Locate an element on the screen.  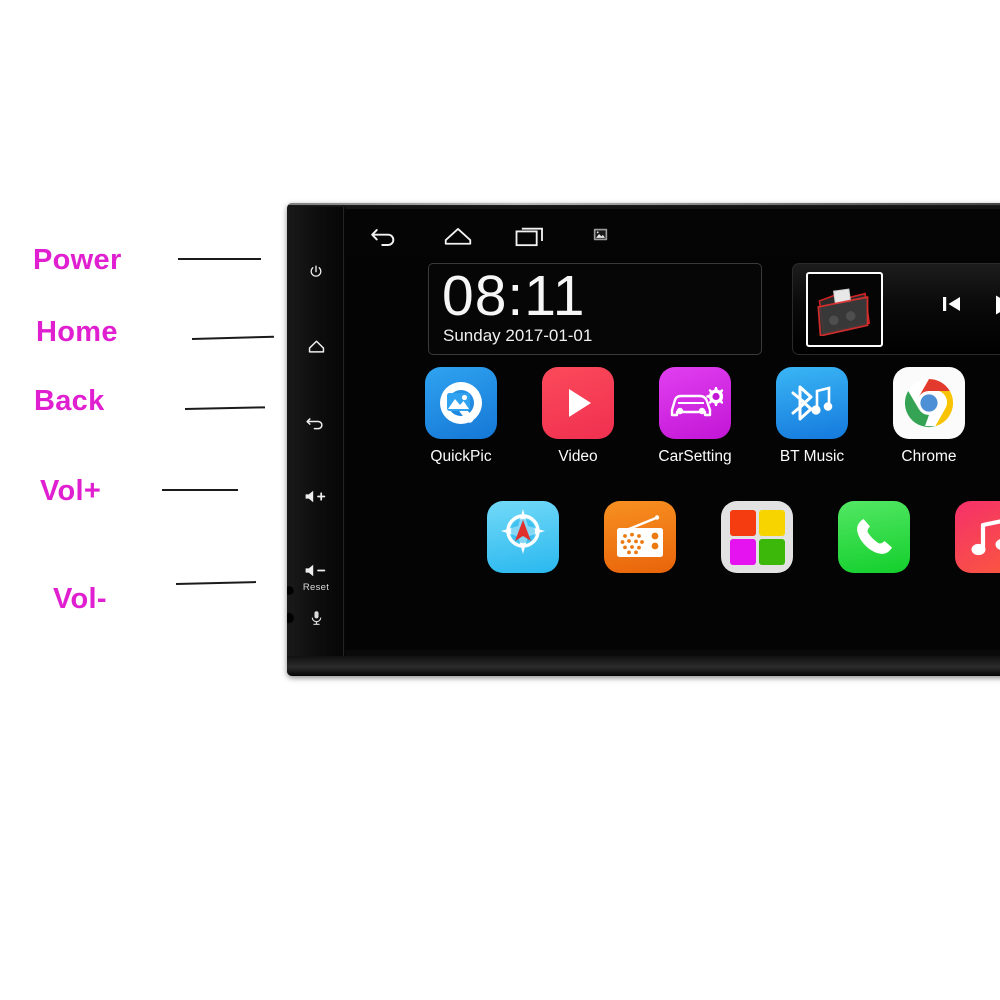
play-triangle-glyph is located at coordinates (580, 403).